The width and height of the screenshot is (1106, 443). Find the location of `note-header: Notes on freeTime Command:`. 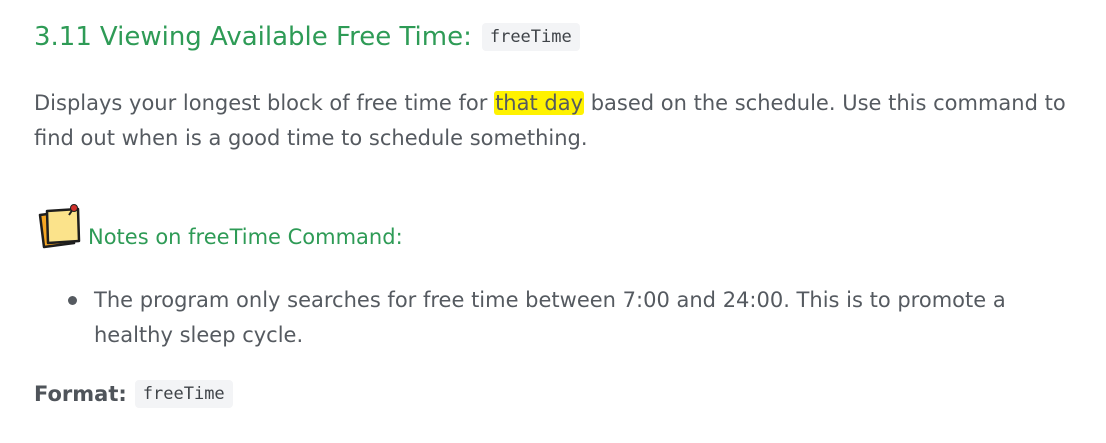

note-header: Notes on freeTime Command: is located at coordinates (218, 227).